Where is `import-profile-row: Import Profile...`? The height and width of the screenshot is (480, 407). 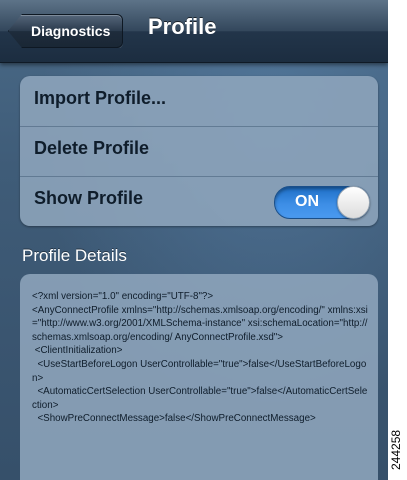
import-profile-row: Import Profile... is located at coordinates (199, 101).